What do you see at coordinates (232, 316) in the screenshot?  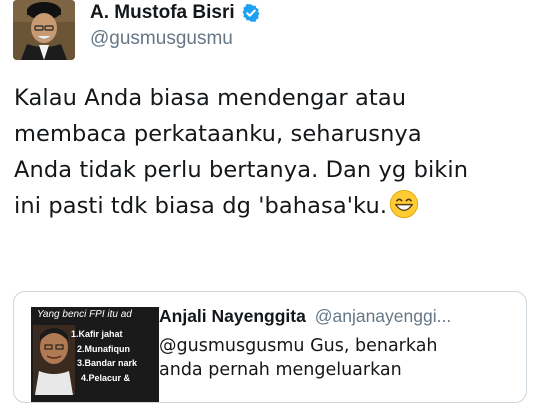 I see `quoted-author-name: Anjali Nayenggita` at bounding box center [232, 316].